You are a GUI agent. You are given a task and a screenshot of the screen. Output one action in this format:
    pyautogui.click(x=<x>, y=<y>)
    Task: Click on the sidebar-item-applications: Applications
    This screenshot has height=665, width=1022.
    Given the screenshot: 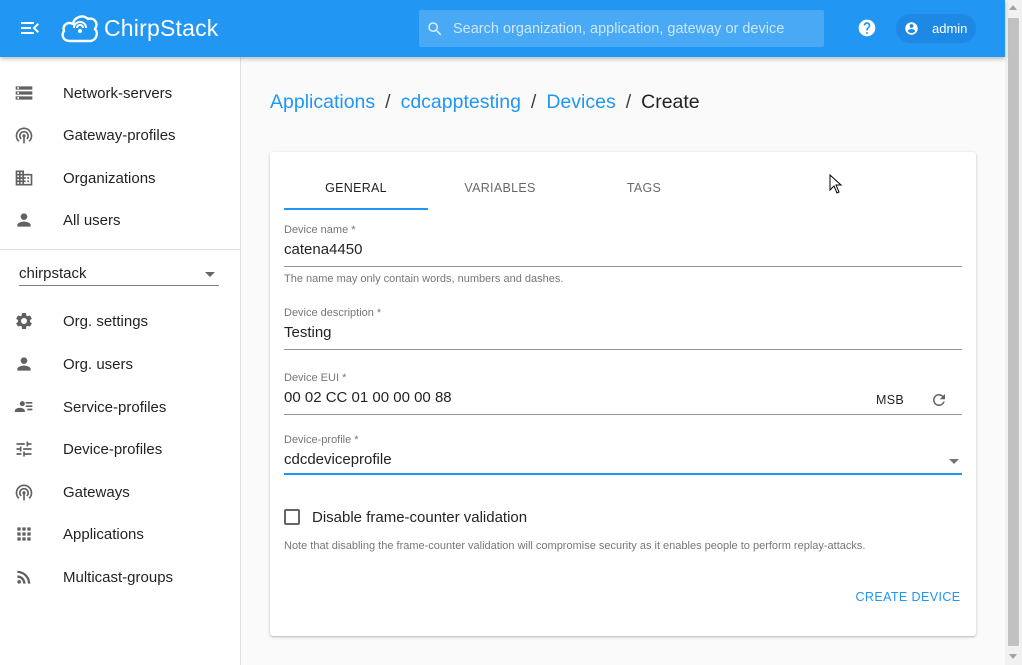 What is the action you would take?
    pyautogui.click(x=120, y=534)
    